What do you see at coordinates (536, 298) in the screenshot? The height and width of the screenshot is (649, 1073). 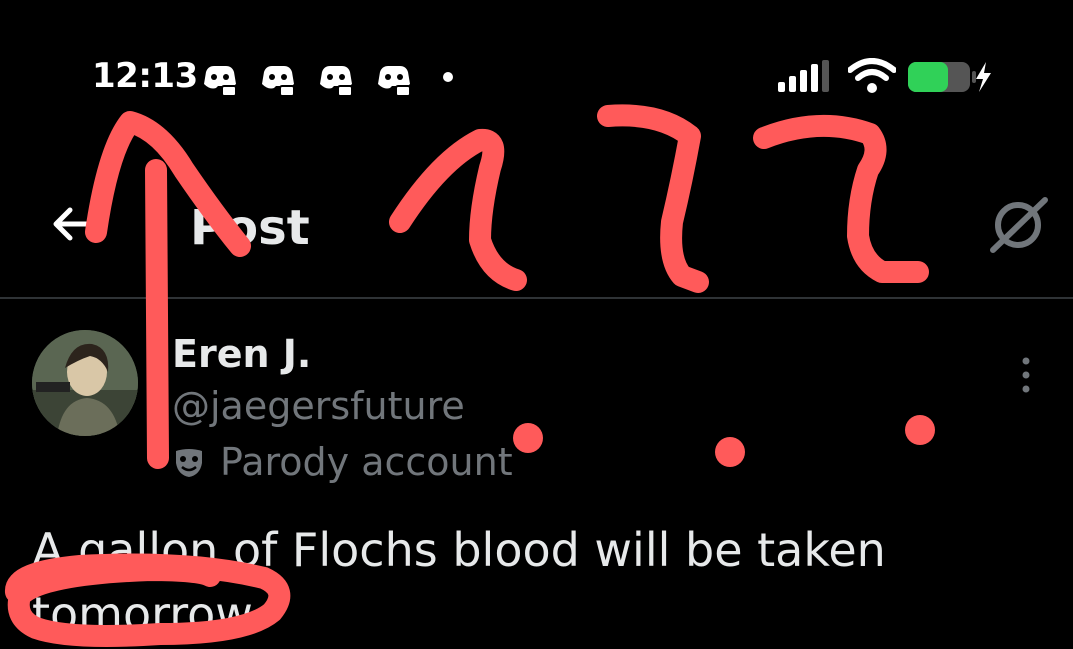 I see `header-divider` at bounding box center [536, 298].